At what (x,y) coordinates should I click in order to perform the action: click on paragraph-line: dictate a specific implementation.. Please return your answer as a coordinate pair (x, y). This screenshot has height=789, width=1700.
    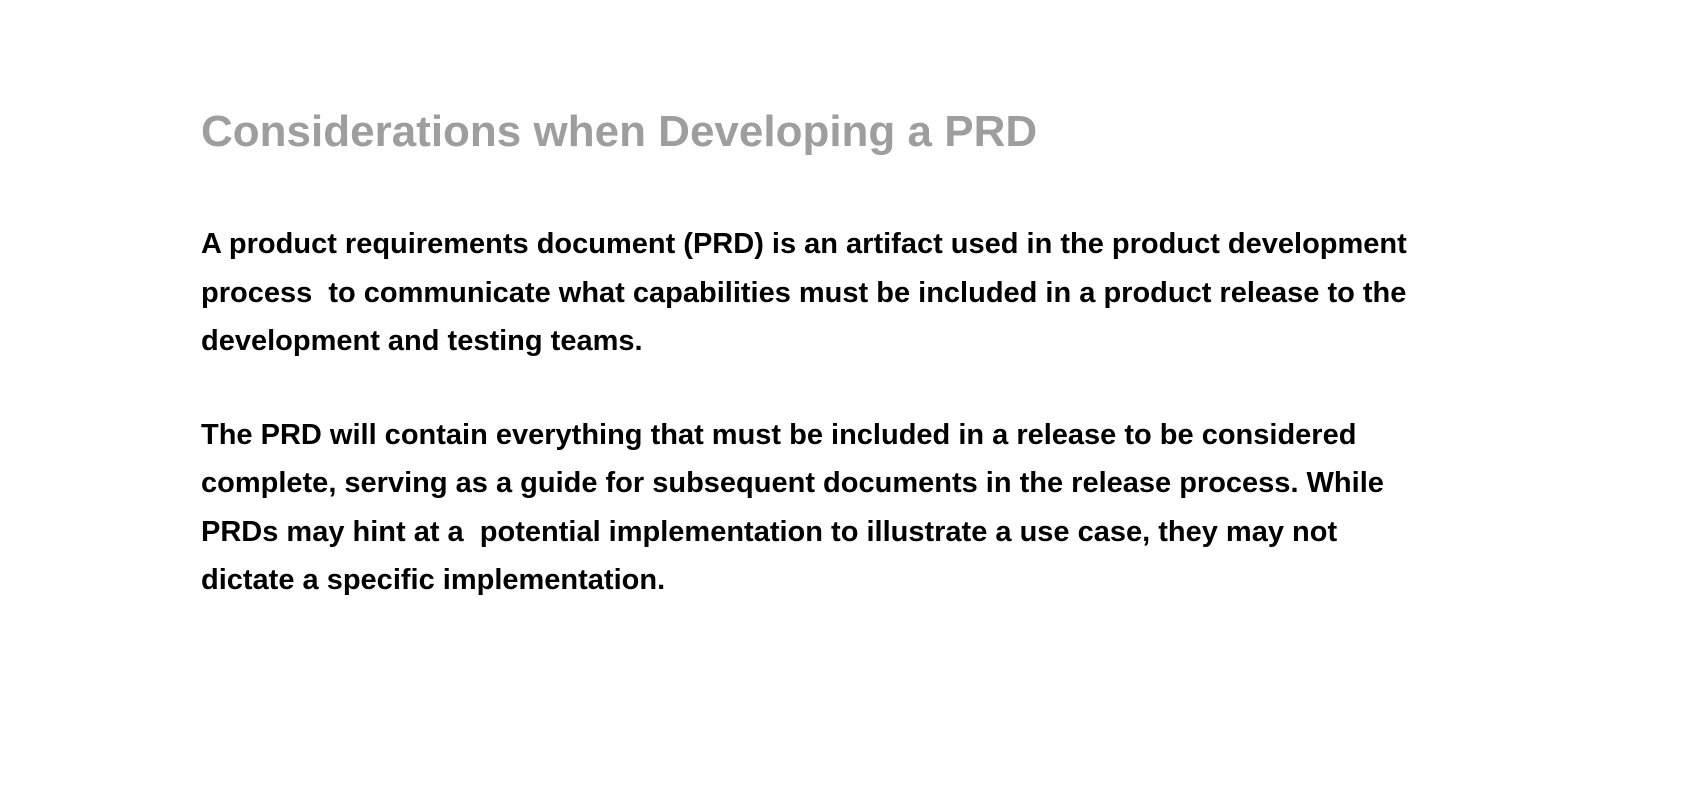
    Looking at the image, I should click on (433, 580).